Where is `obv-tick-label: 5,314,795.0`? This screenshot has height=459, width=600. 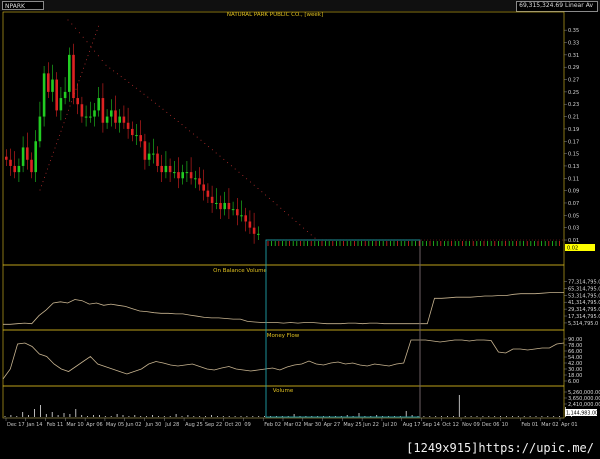
obv-tick-label: 5,314,795.0 is located at coordinates (583, 324).